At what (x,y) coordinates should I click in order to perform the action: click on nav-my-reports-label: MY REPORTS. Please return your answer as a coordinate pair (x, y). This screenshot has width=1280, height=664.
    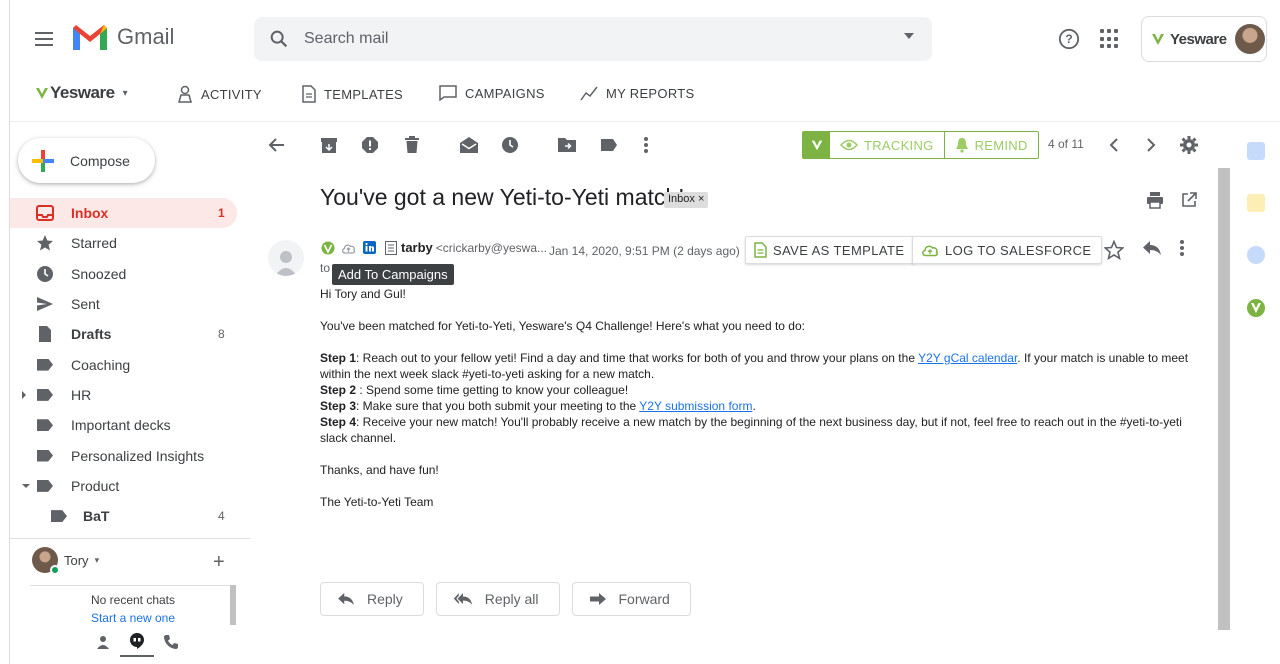
    Looking at the image, I should click on (650, 93).